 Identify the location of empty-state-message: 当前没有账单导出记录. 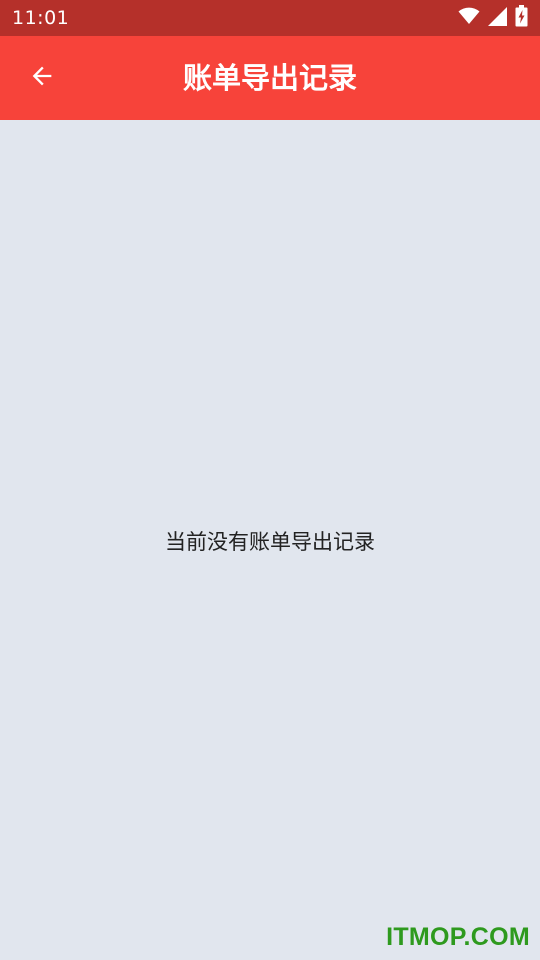
(270, 542).